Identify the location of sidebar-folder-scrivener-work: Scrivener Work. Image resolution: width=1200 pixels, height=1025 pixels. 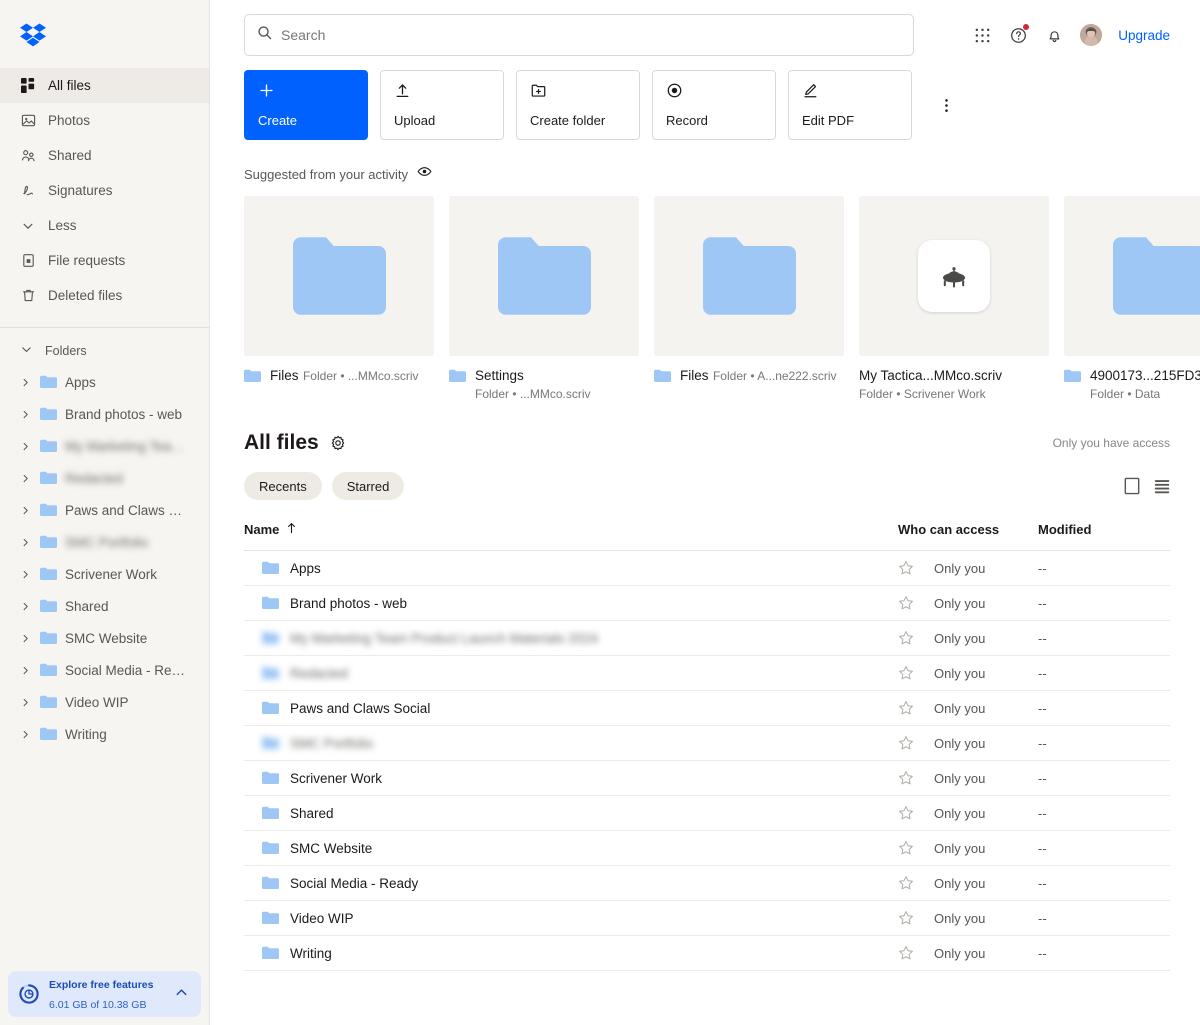
(104, 574).